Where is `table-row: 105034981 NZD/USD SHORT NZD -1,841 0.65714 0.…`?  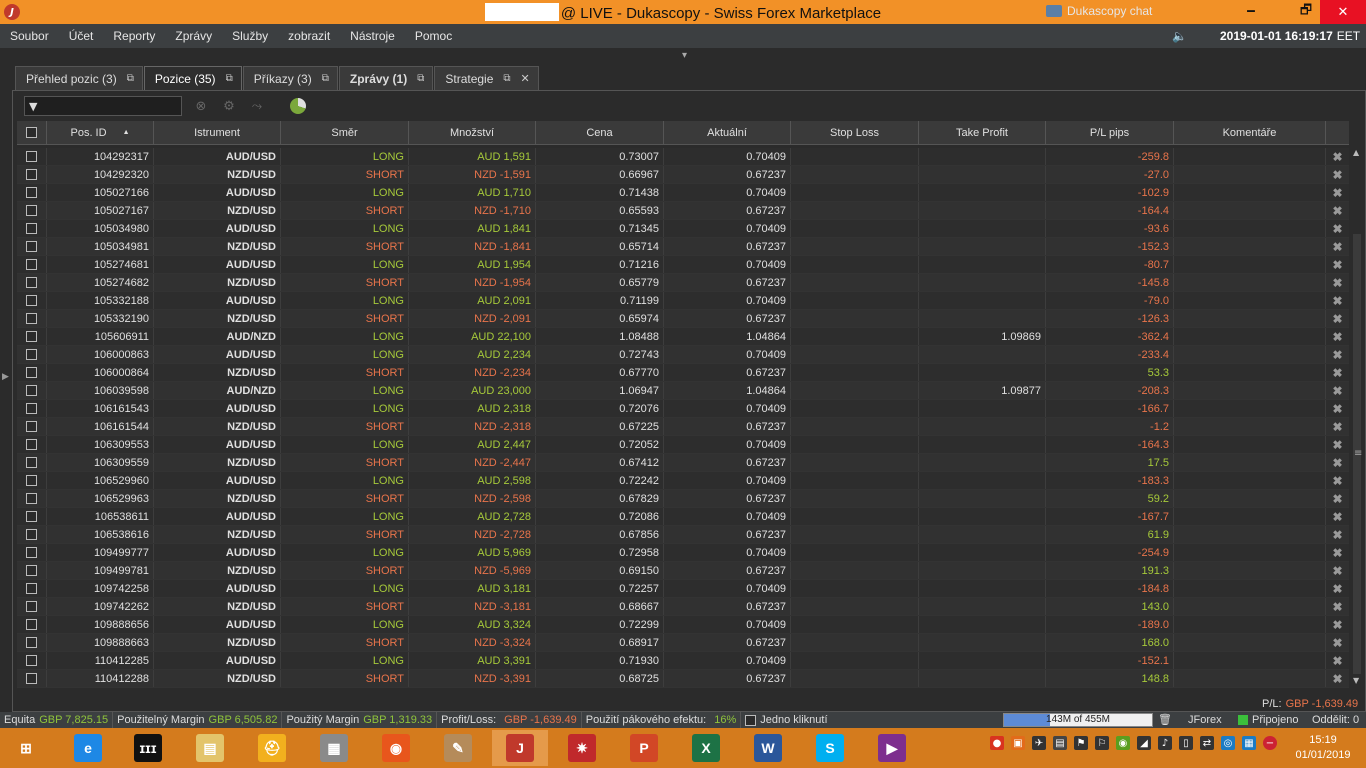
table-row: 105034981 NZD/USD SHORT NZD -1,841 0.65714 0.… is located at coordinates (683, 247).